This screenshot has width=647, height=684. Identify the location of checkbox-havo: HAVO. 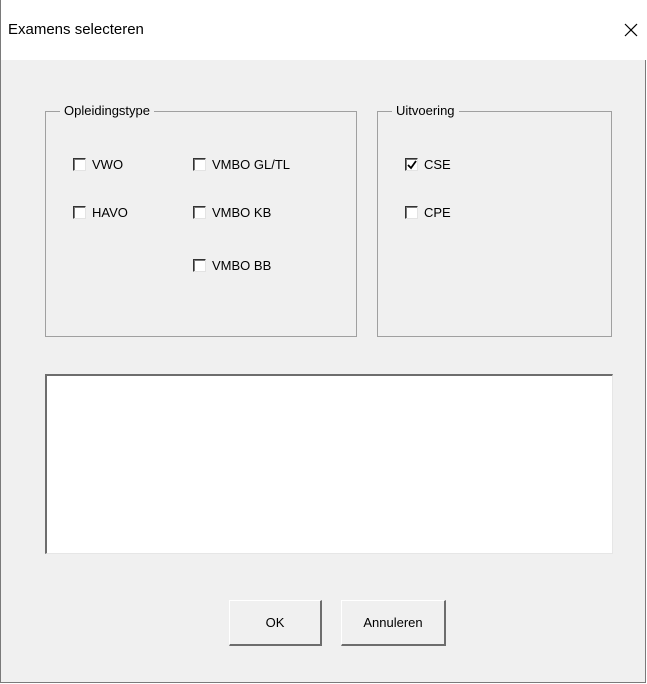
(100, 212).